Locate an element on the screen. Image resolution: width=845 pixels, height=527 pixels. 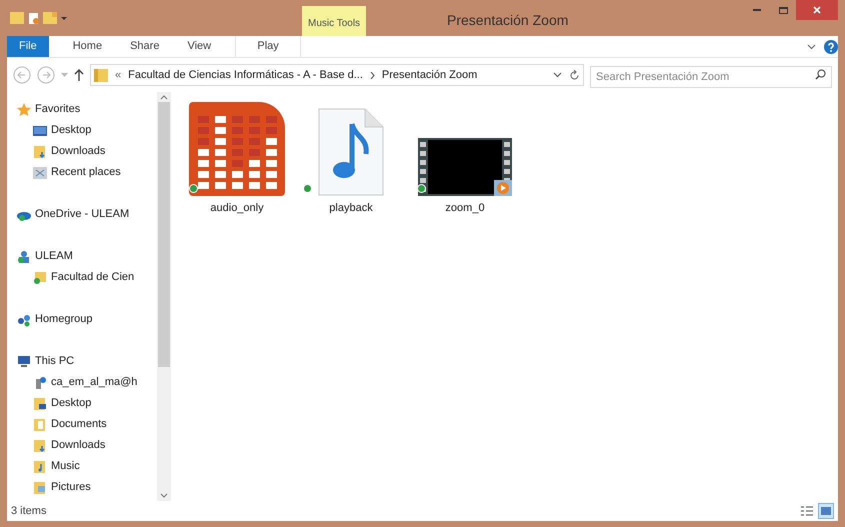
scroll-up-icon is located at coordinates (164, 97).